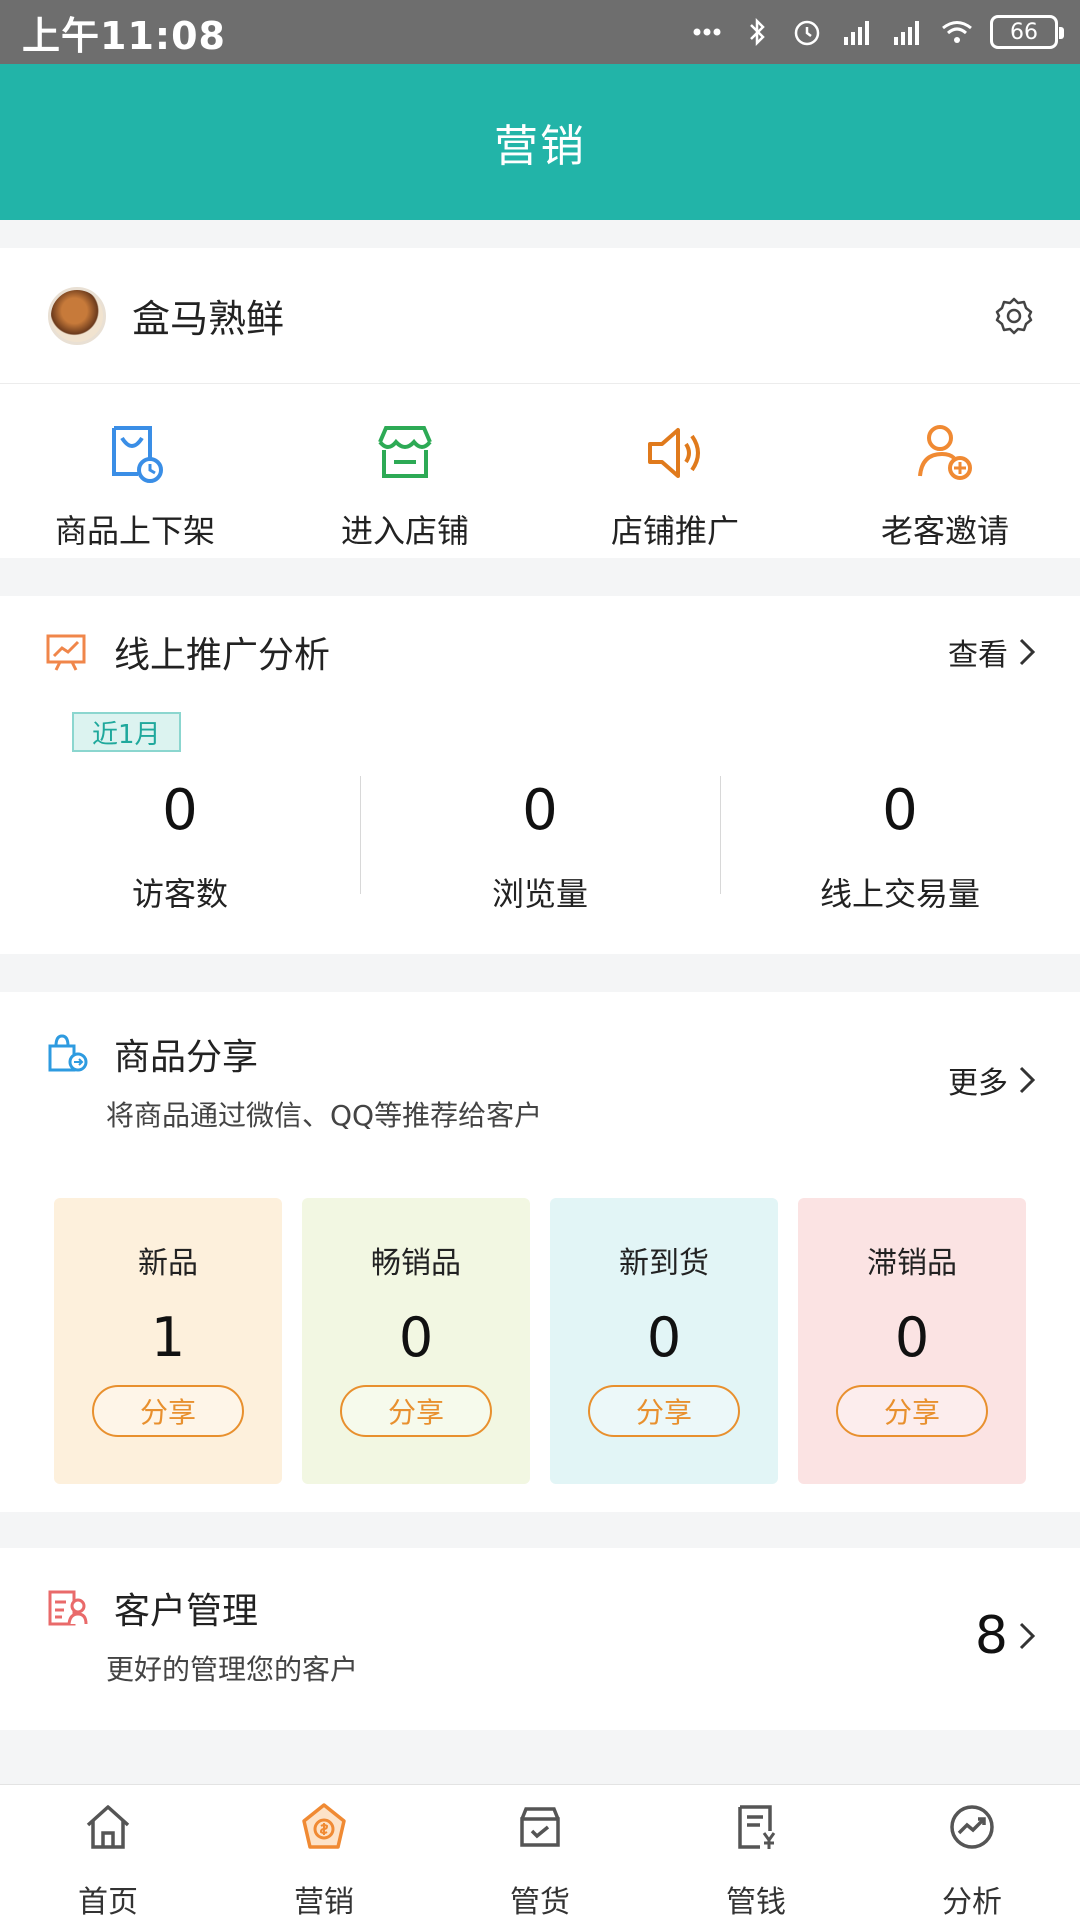  Describe the element at coordinates (77, 315) in the screenshot. I see `store-avatar` at that location.